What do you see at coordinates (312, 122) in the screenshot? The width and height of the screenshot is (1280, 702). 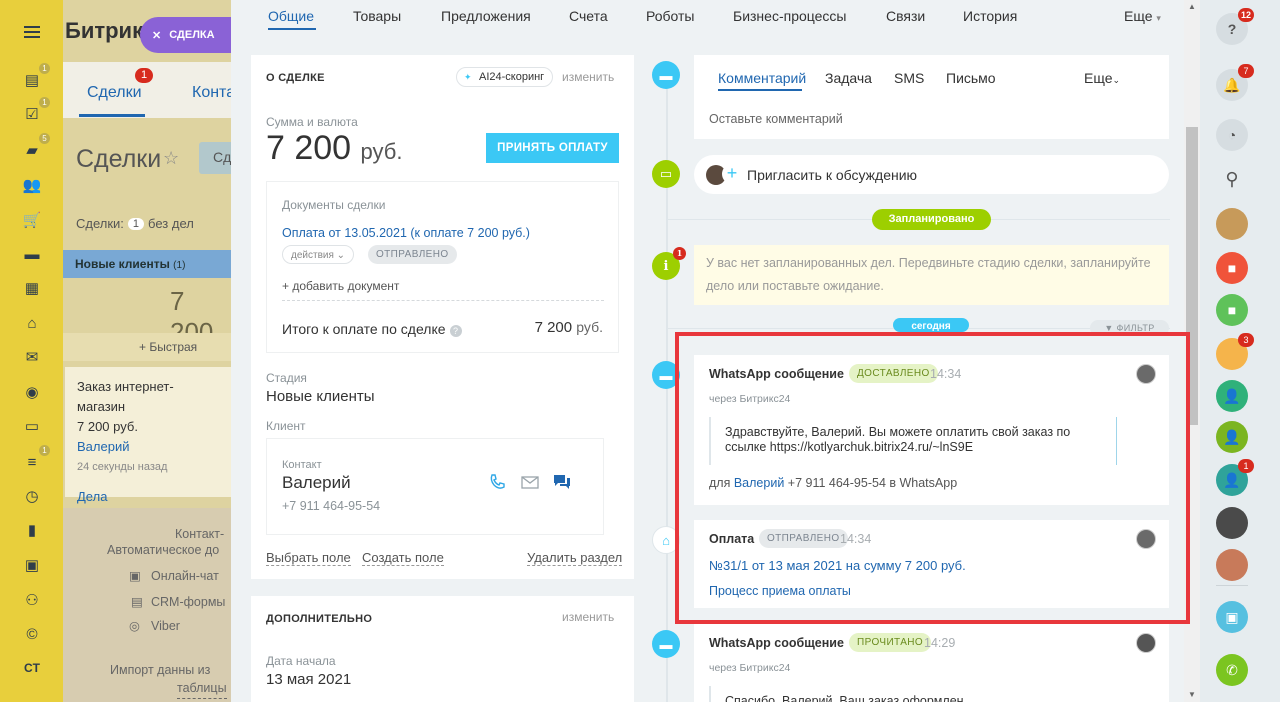 I see `sum-label: Сумма и валюта` at bounding box center [312, 122].